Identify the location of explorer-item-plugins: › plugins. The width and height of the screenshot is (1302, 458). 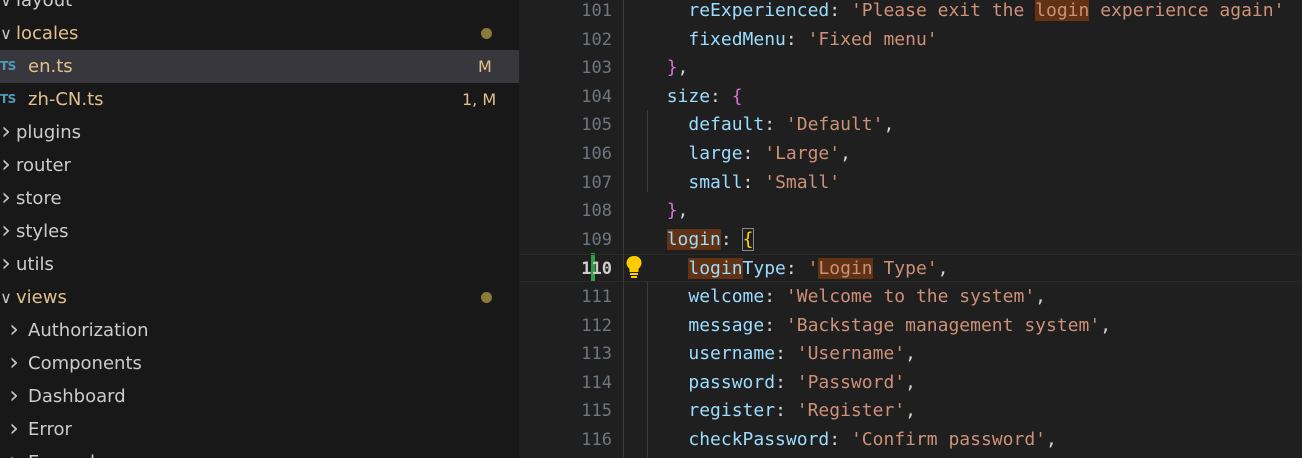
(259, 132).